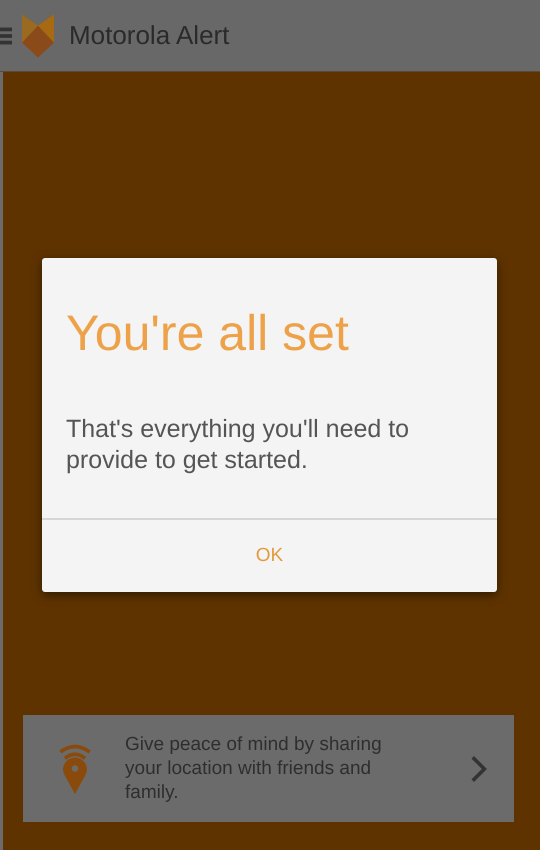 Image resolution: width=540 pixels, height=850 pixels. What do you see at coordinates (254, 768) in the screenshot?
I see `location-card-text: Give peace of mind by sharing your location with friends and family.` at bounding box center [254, 768].